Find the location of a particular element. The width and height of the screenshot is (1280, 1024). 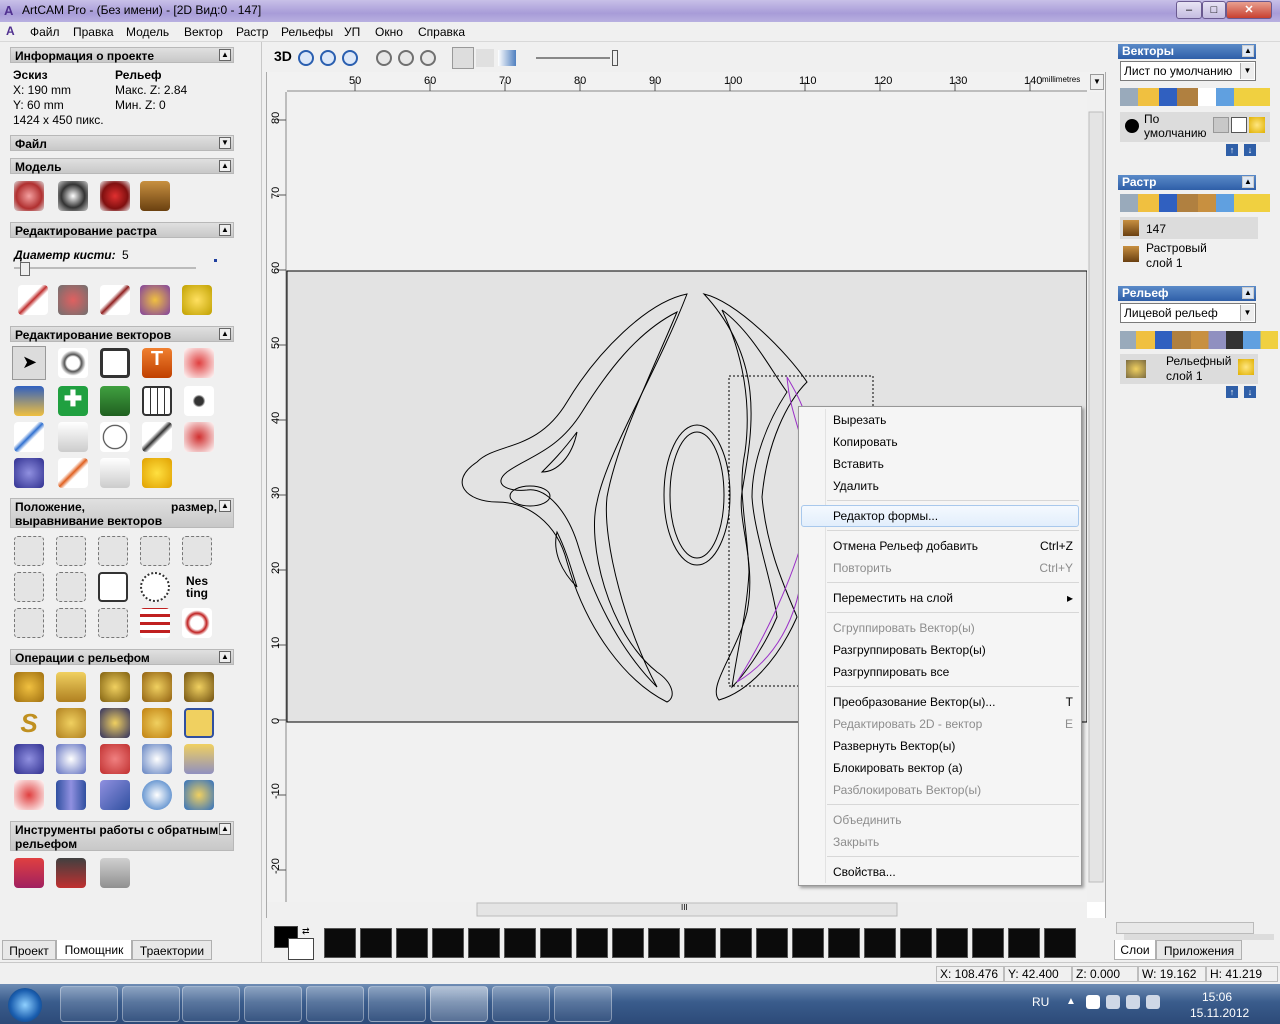

relief-header: Рельеф ▲ is located at coordinates (1187, 293).